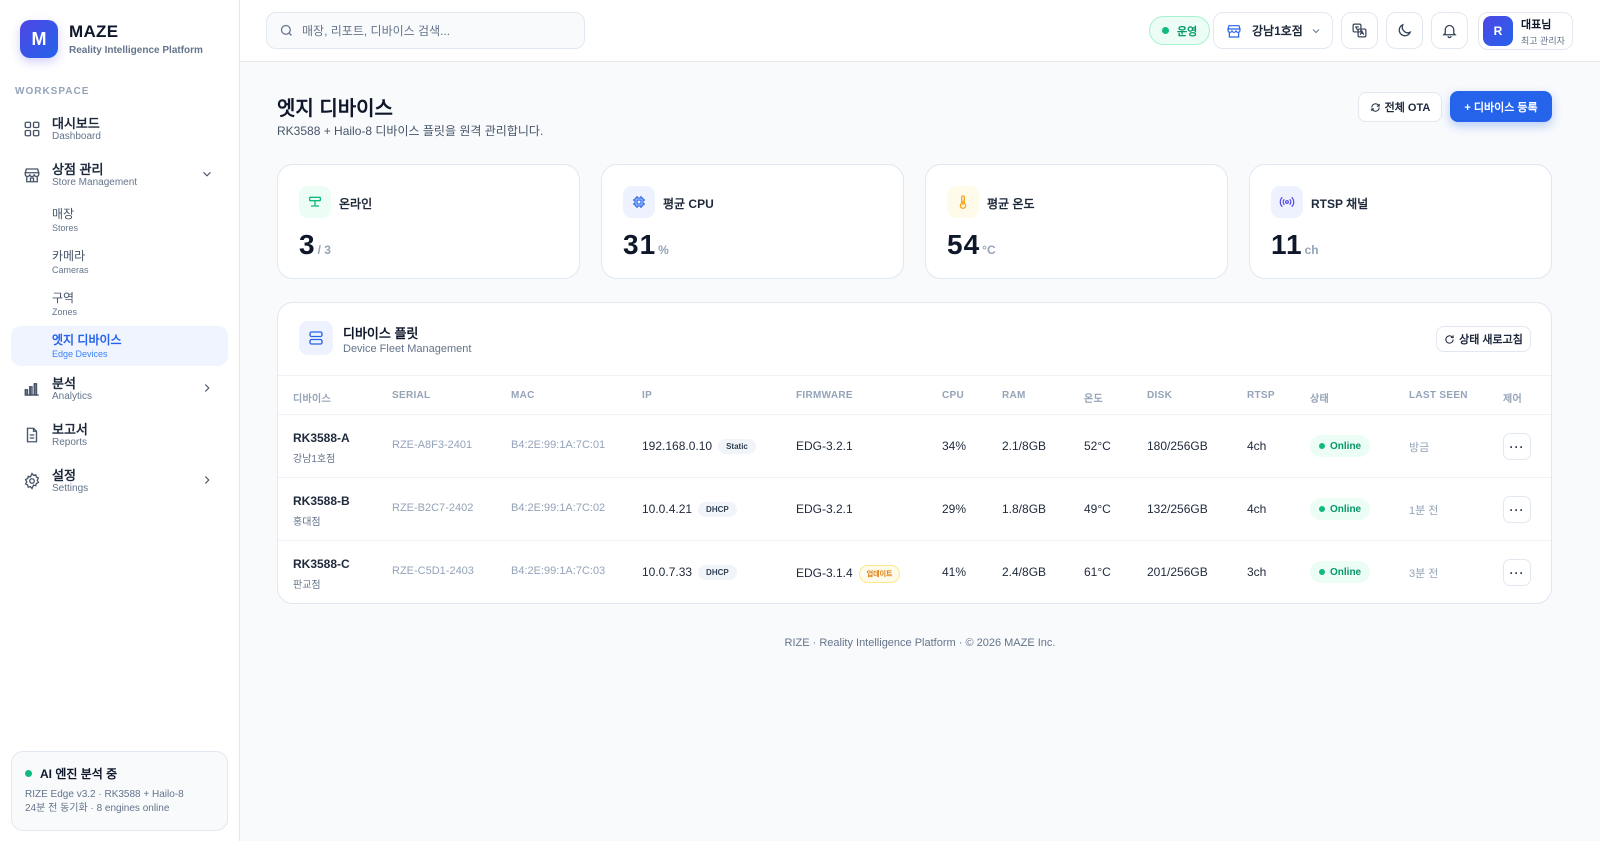 The image size is (1600, 841). I want to click on sidebar-item-analytics: 분석 Analytics, so click(119, 389).